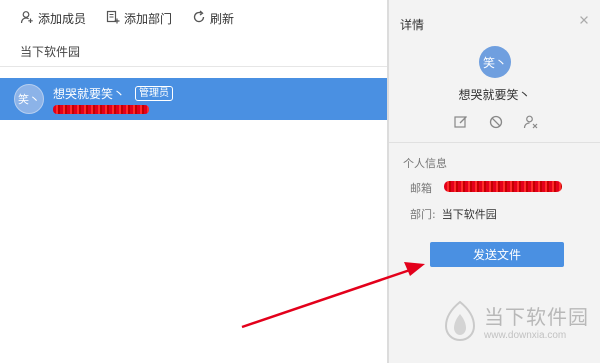  I want to click on member-info: 想哭就要笑丶 管理员, so click(113, 99).